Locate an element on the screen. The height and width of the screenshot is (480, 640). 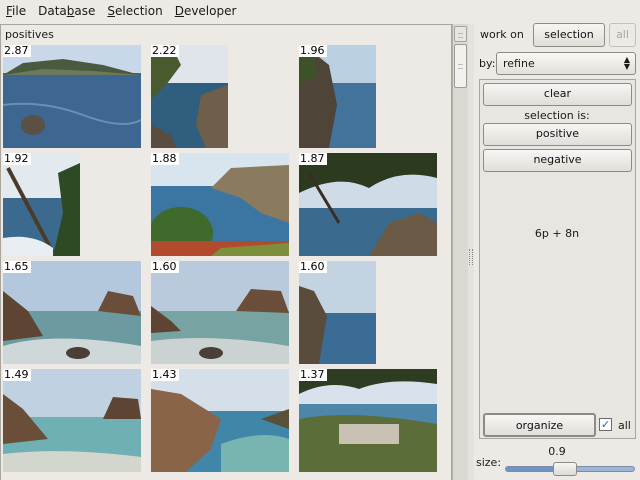
results-scrollbar is located at coordinates (460, 252).